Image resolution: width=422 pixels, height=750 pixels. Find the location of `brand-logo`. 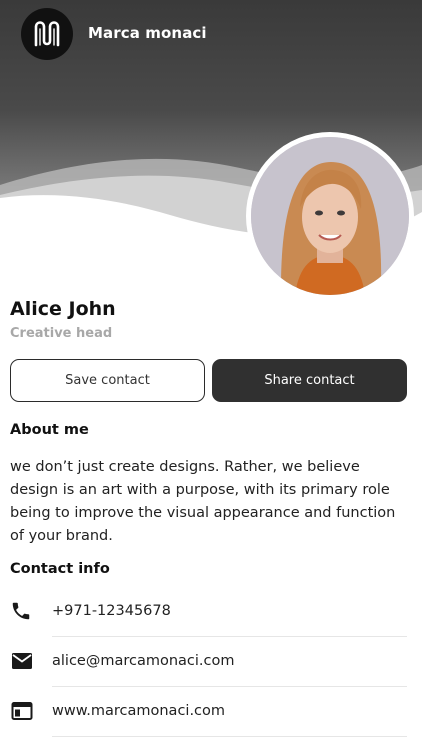

brand-logo is located at coordinates (47, 34).